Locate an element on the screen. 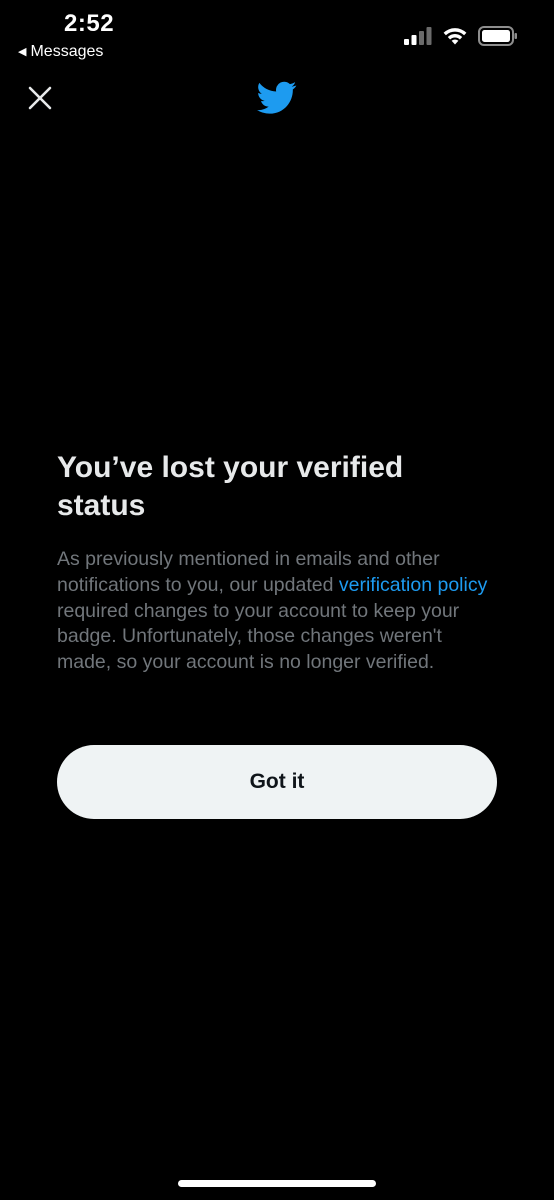 This screenshot has height=1200, width=554. close-icon is located at coordinates (40, 98).